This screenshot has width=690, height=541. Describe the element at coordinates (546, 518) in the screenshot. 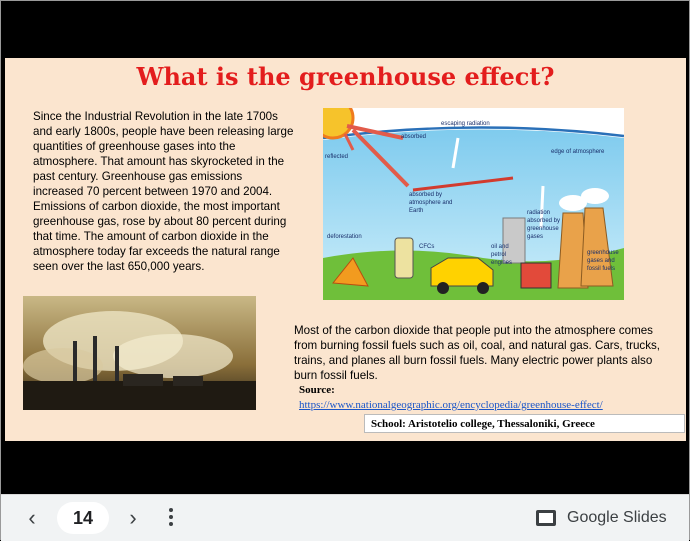

I see `slides-logo-icon` at that location.